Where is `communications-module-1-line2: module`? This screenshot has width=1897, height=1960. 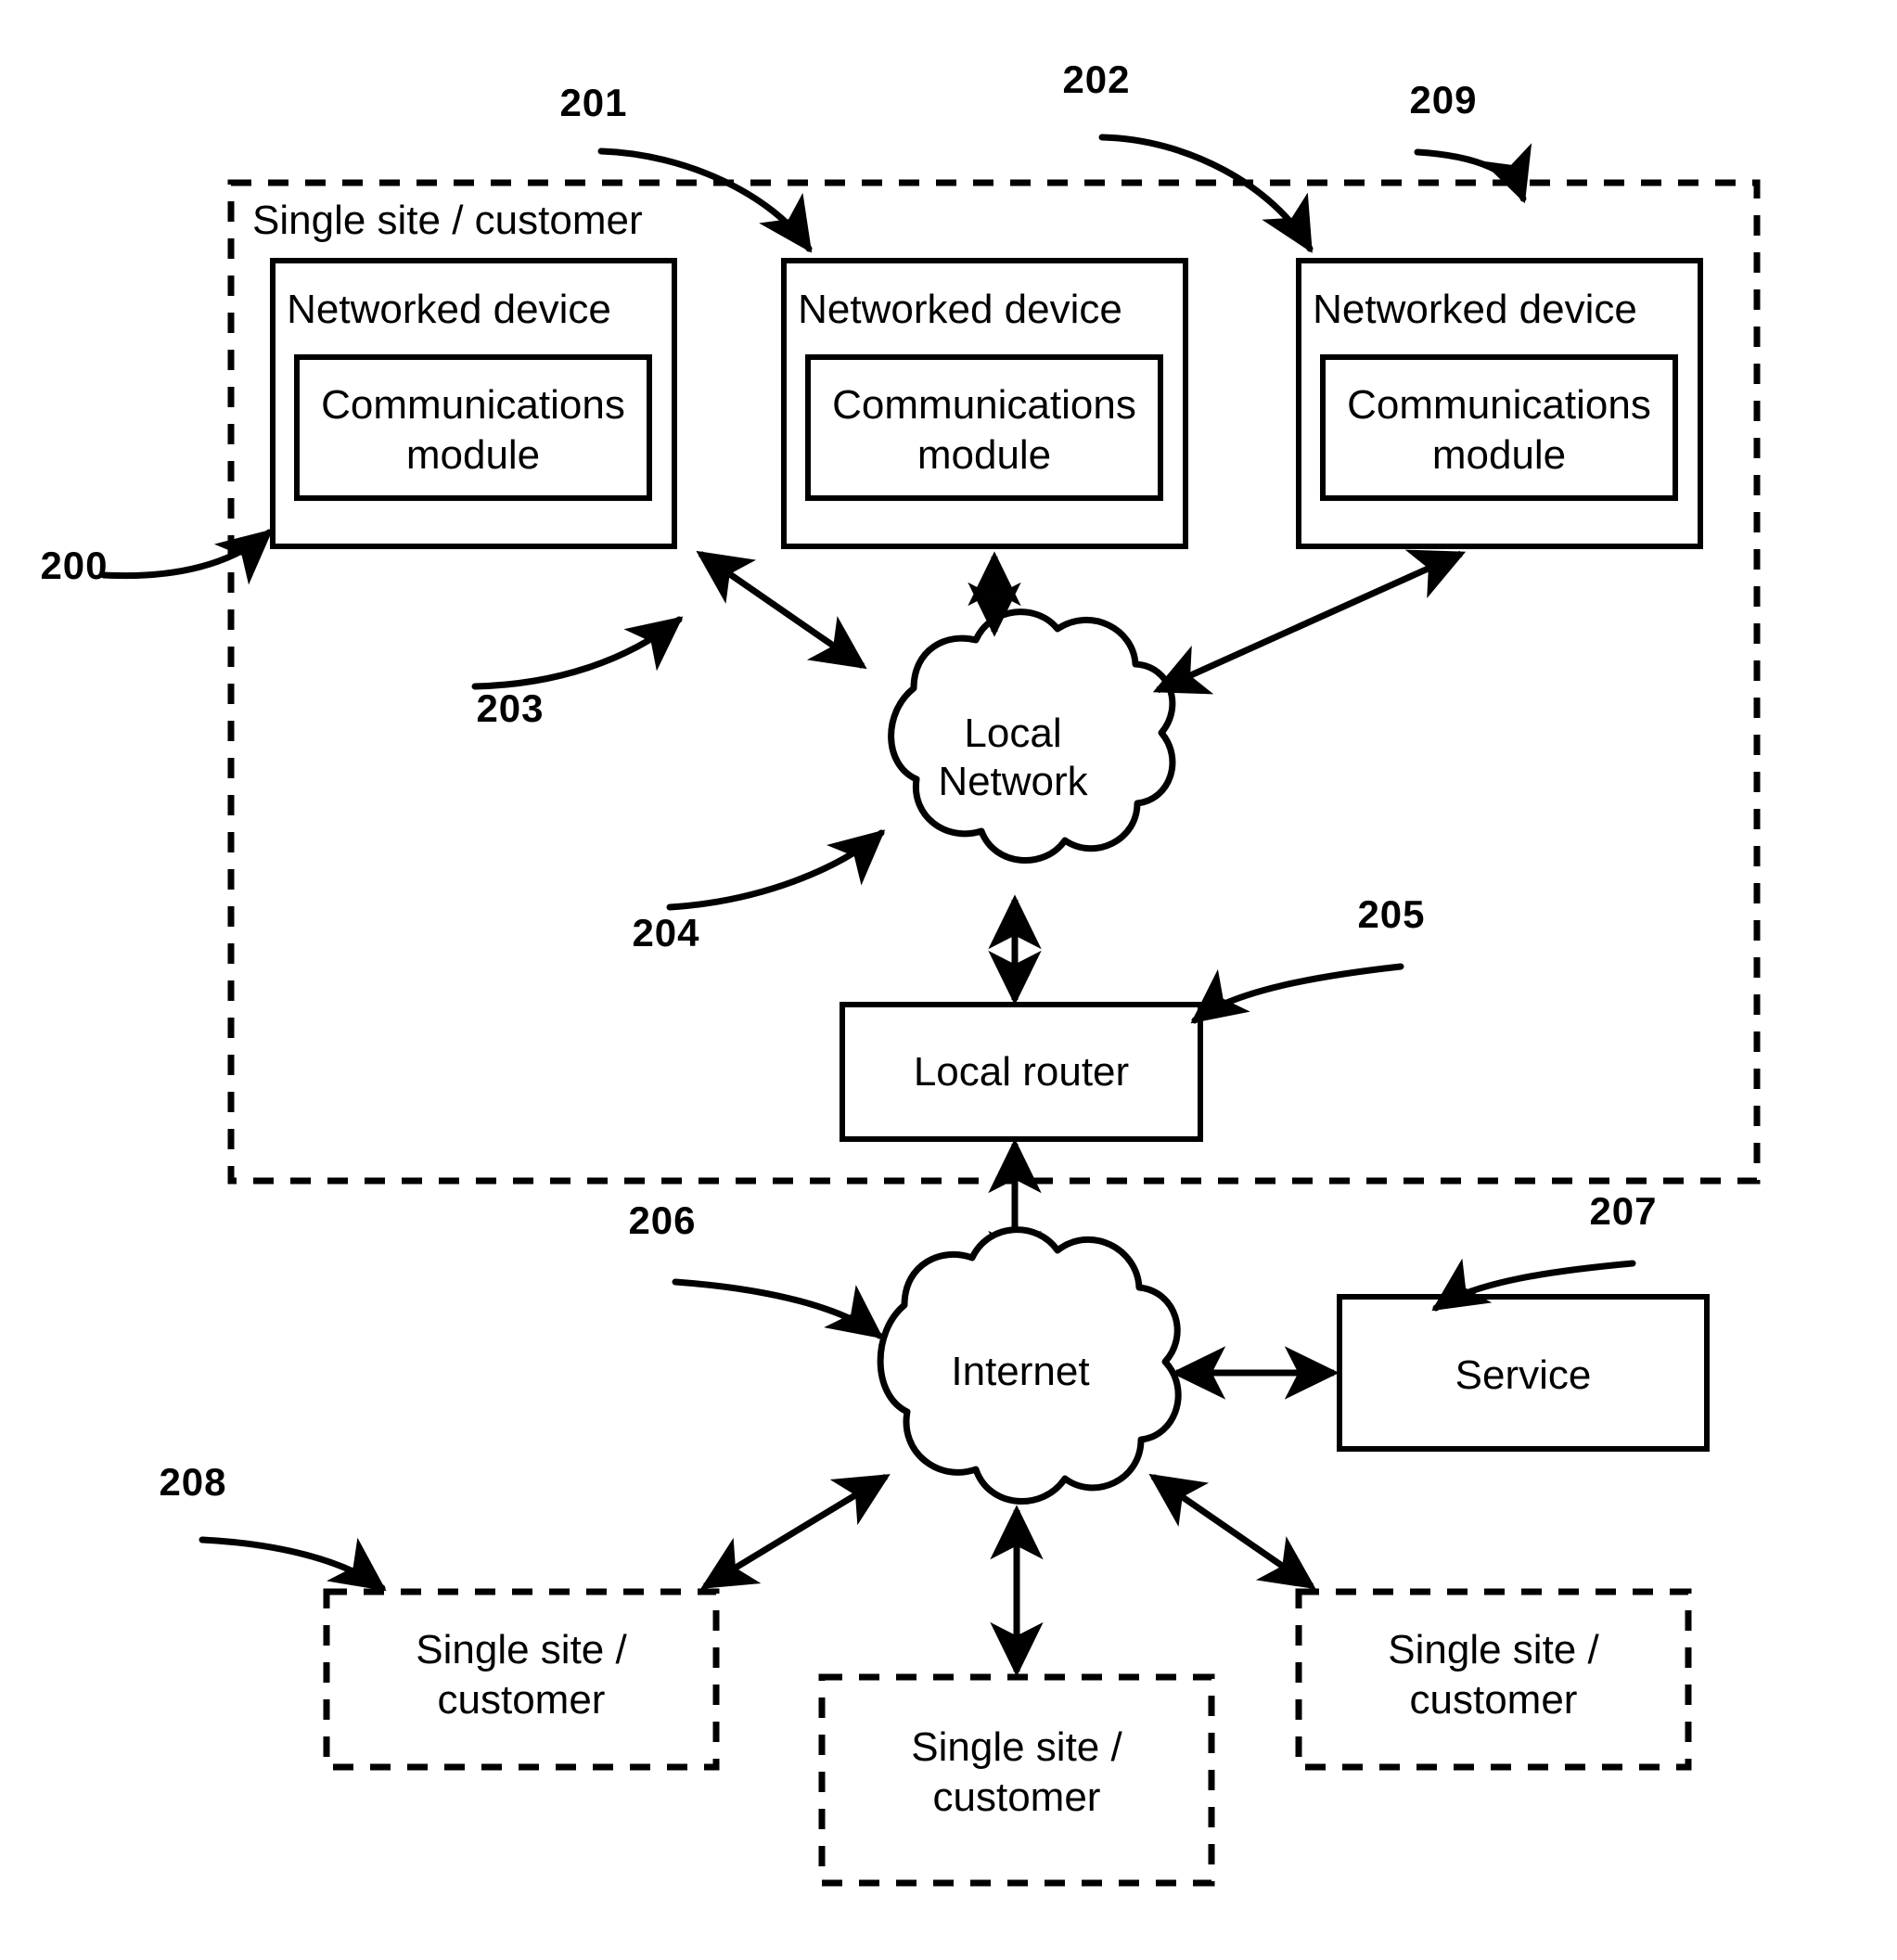
communications-module-1-line2: module is located at coordinates (473, 455).